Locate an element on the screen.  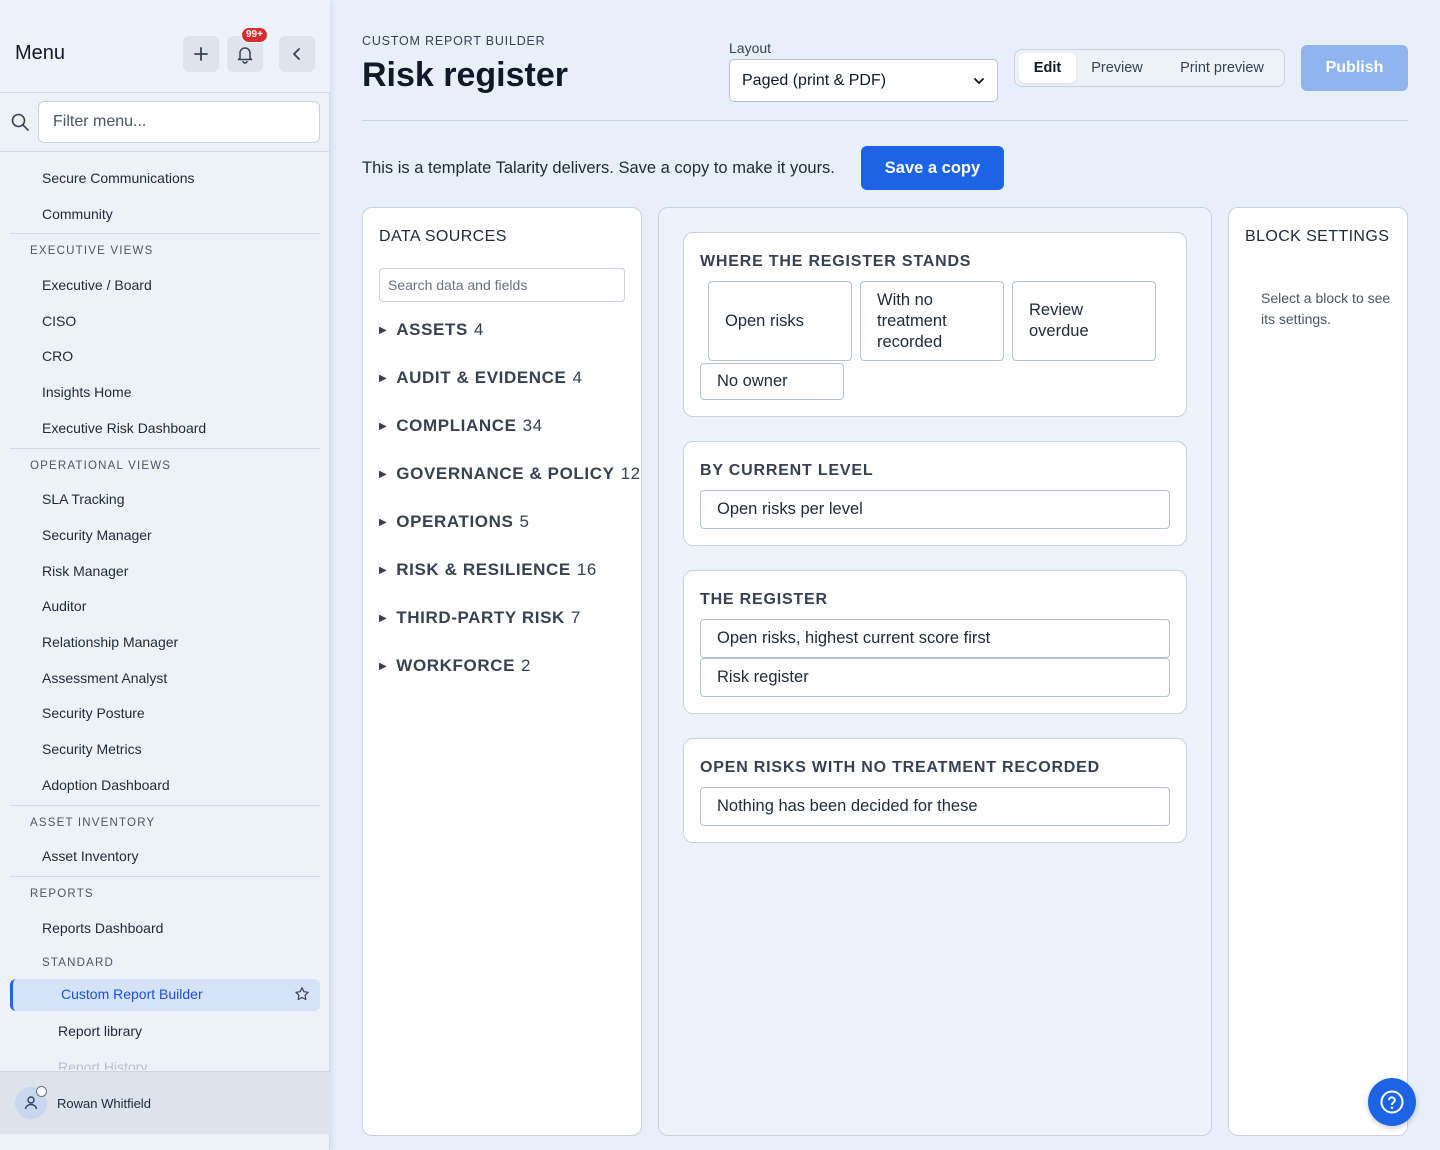
data-source-name: THIRD-PARTY RISK is located at coordinates (480, 617).